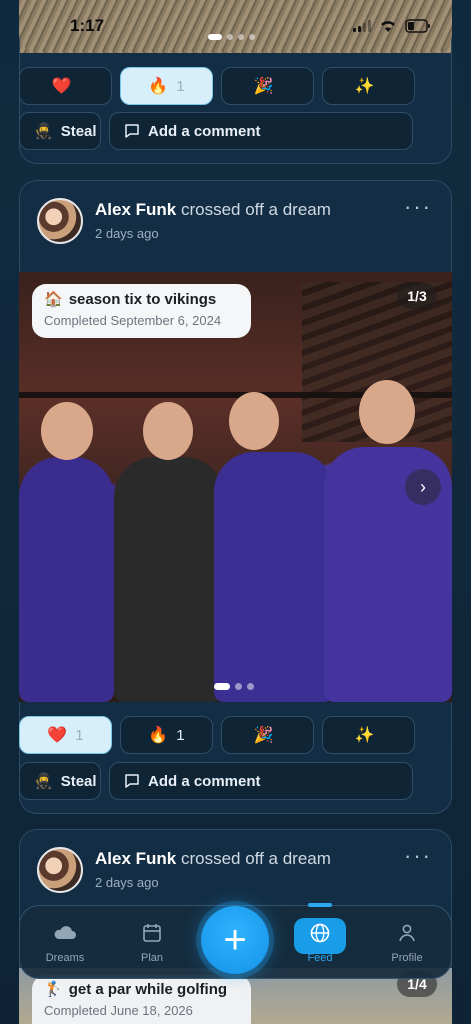 Image resolution: width=471 pixels, height=1024 pixels. I want to click on next-image-icon: ›, so click(423, 487).